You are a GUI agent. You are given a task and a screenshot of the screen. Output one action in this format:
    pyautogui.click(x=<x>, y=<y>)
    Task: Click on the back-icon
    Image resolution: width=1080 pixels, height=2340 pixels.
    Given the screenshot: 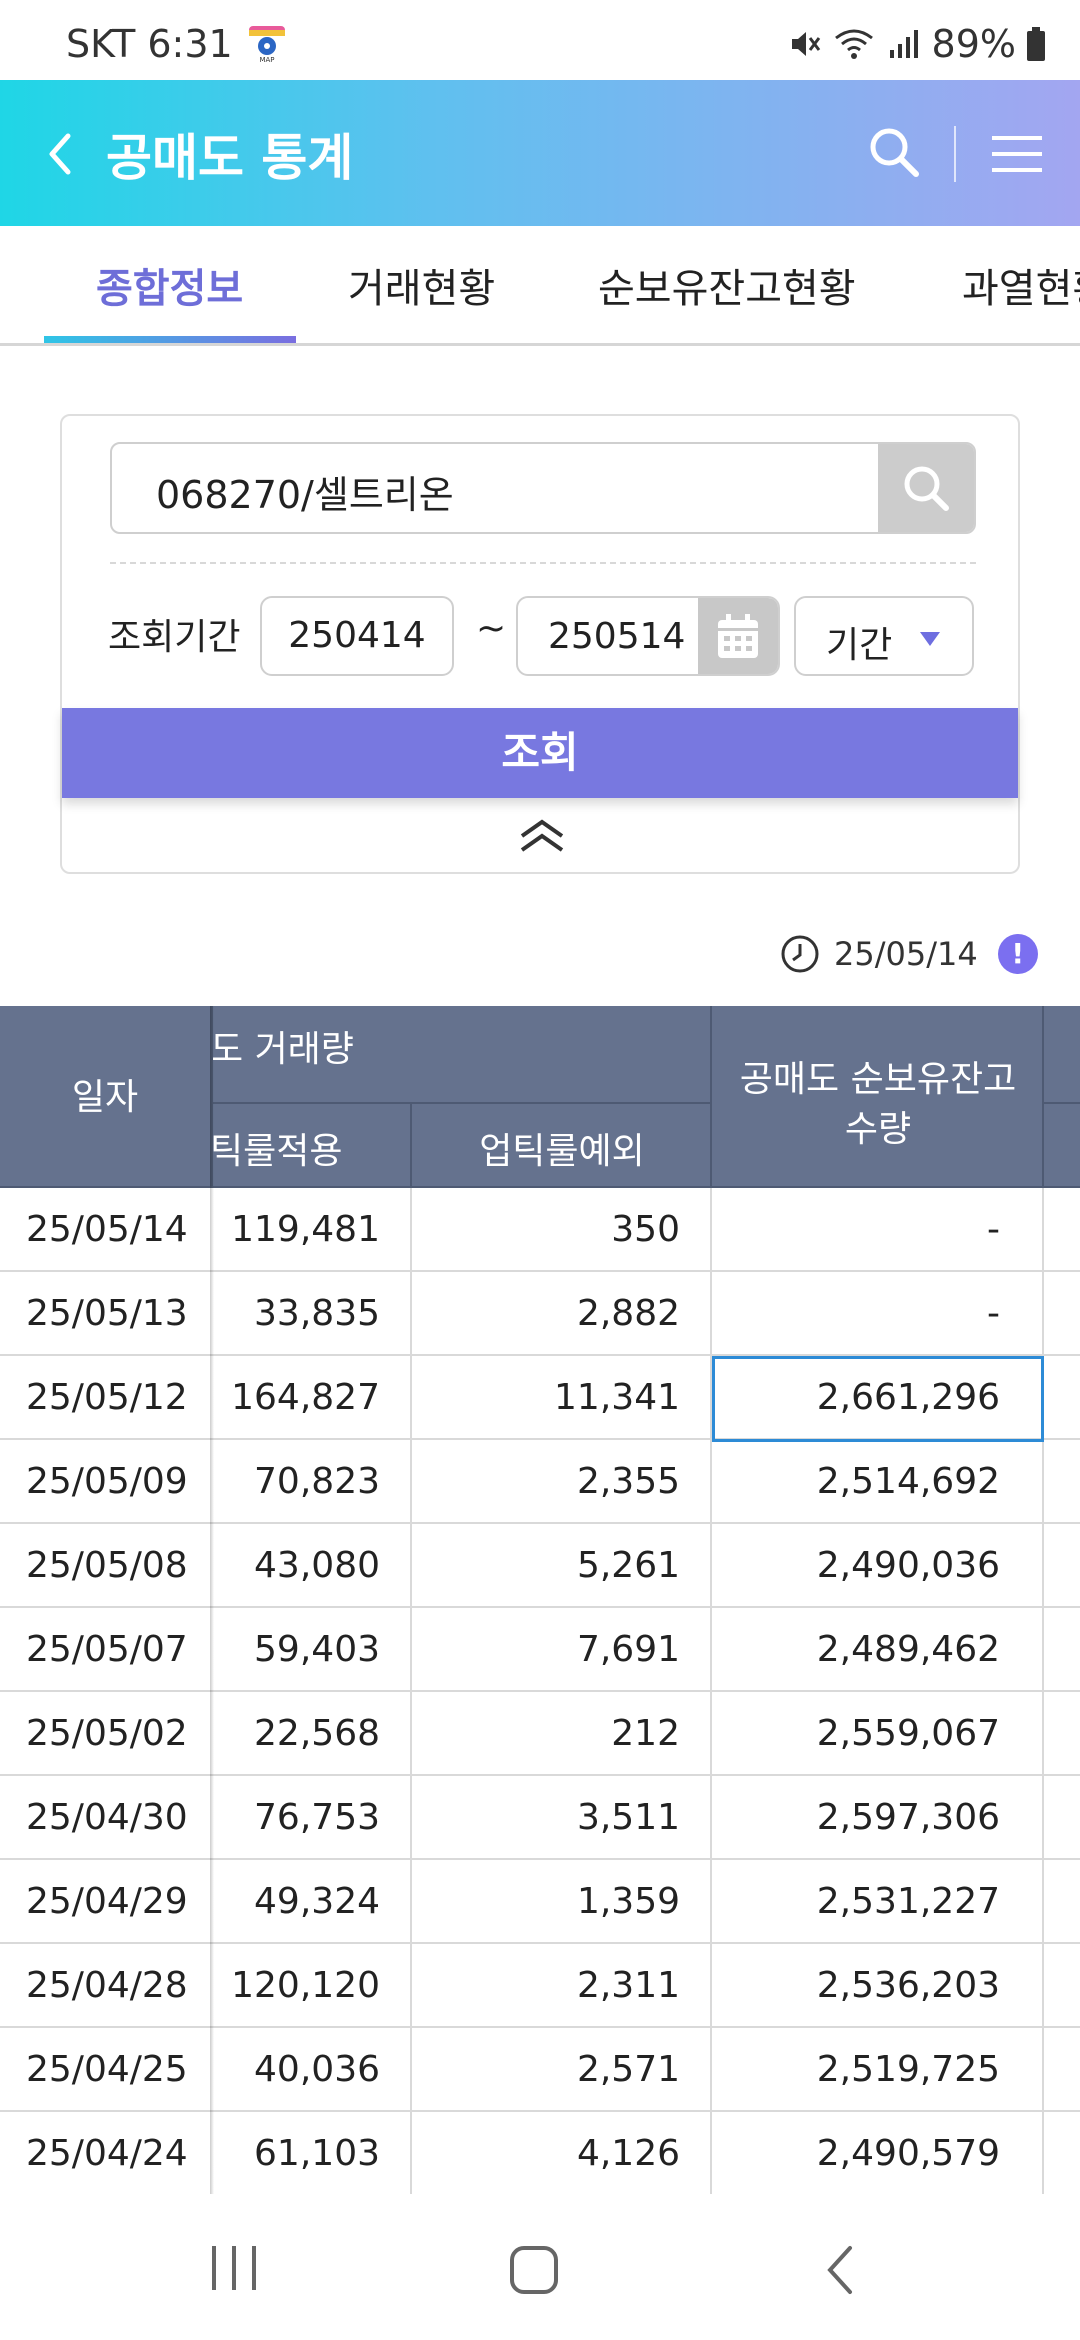 What is the action you would take?
    pyautogui.click(x=62, y=154)
    